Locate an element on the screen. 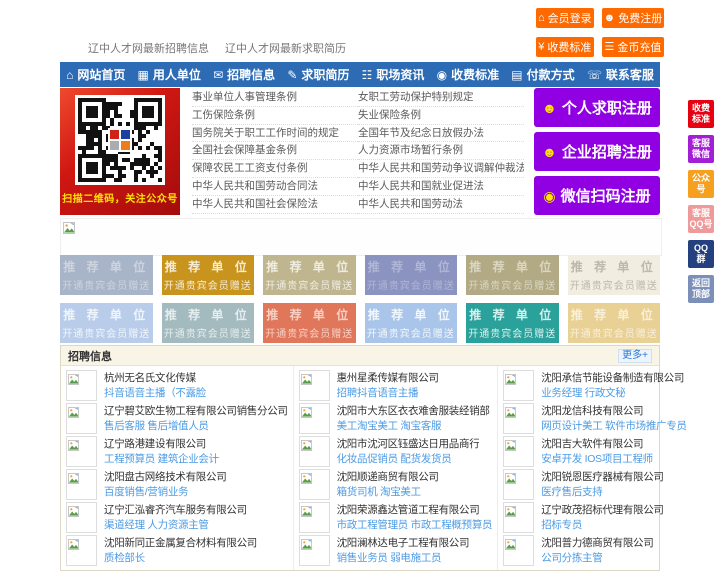  law-link-11: 中华人民共和国劳动合同法 is located at coordinates (275, 187).